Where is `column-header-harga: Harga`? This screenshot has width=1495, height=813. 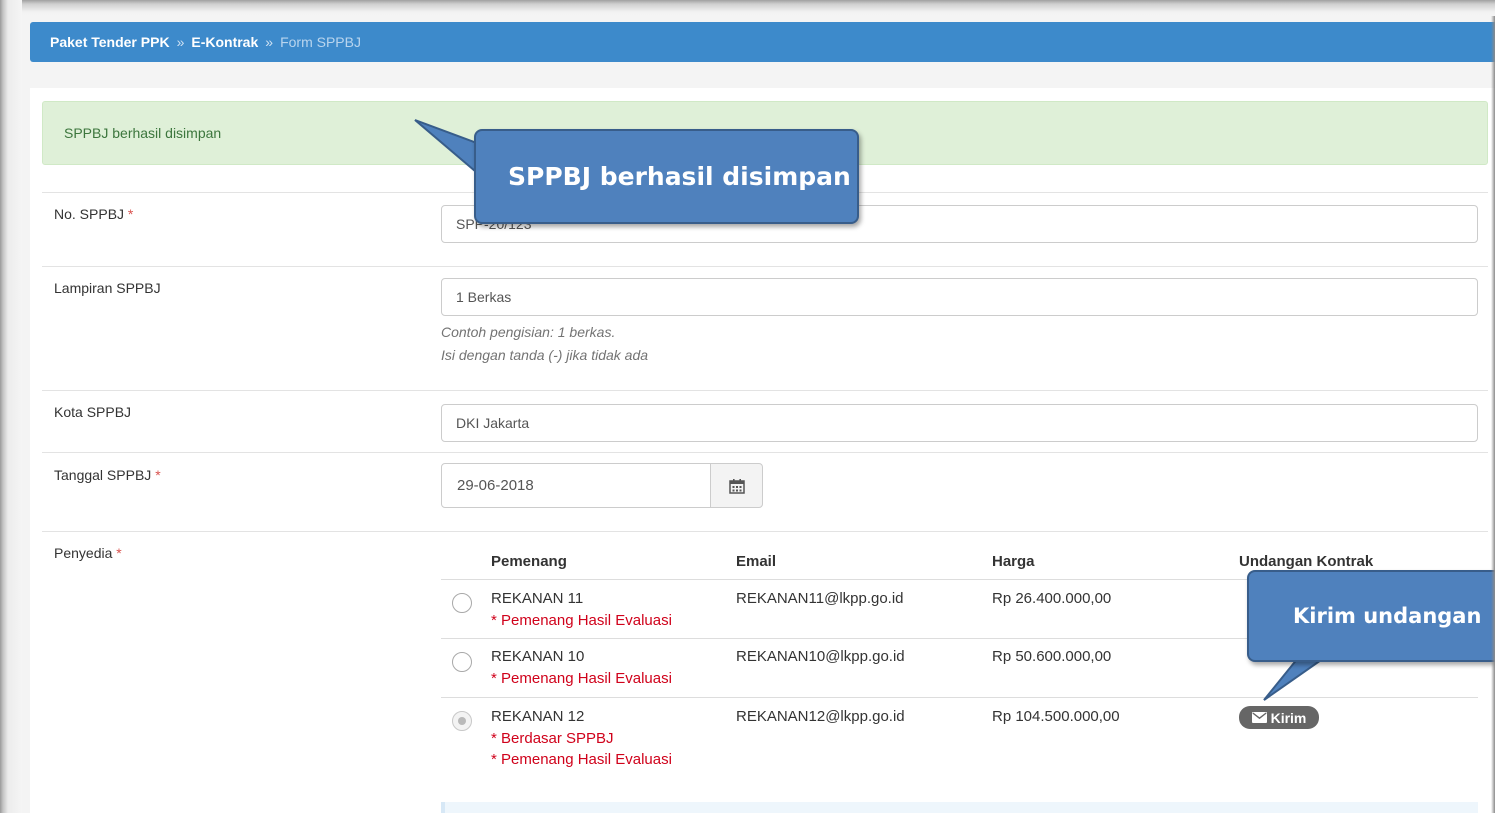 column-header-harga: Harga is located at coordinates (1013, 561).